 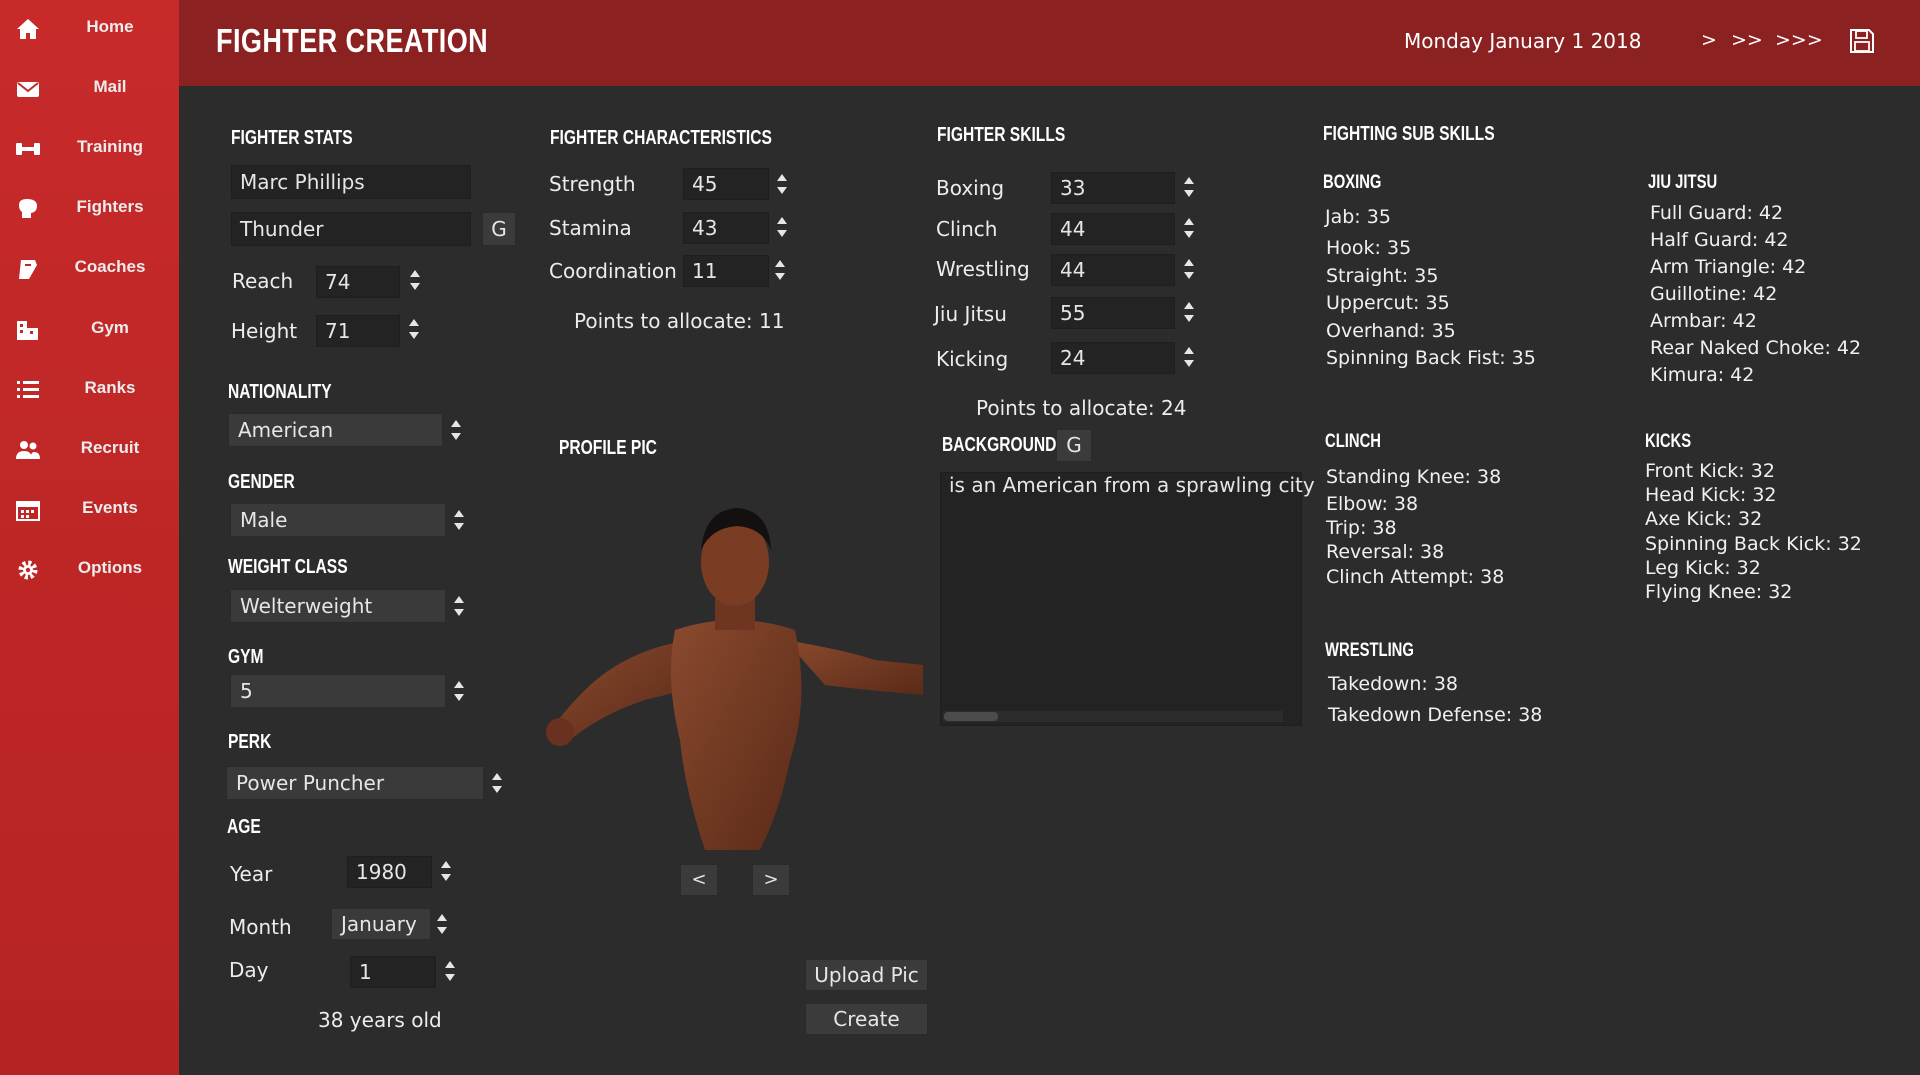 I want to click on gender-heading: GENDER, so click(x=261, y=482).